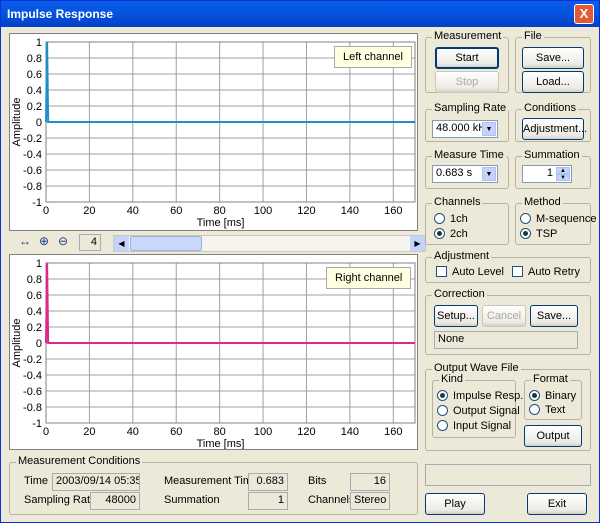  What do you see at coordinates (474, 426) in the screenshot?
I see `kind-input-signal-radio: Input Signal` at bounding box center [474, 426].